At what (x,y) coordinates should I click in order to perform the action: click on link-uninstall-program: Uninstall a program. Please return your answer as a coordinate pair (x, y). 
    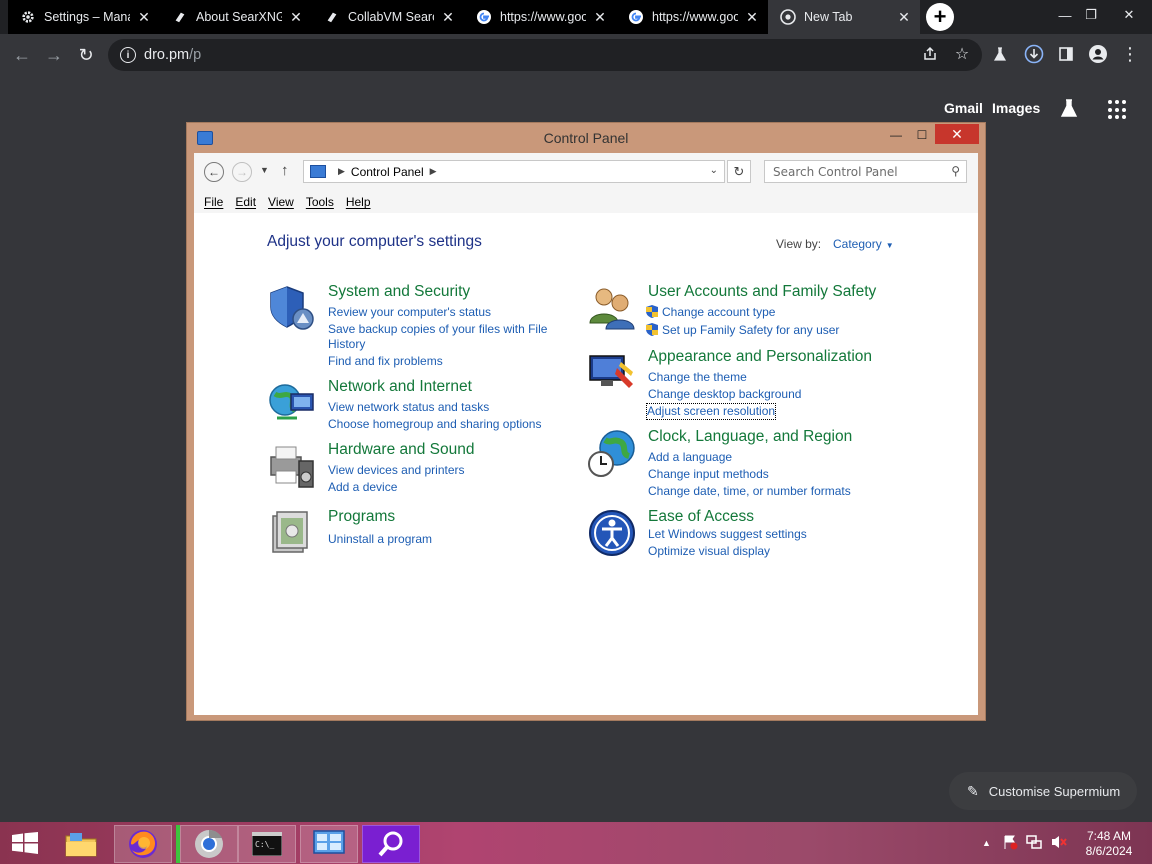
    Looking at the image, I should click on (380, 539).